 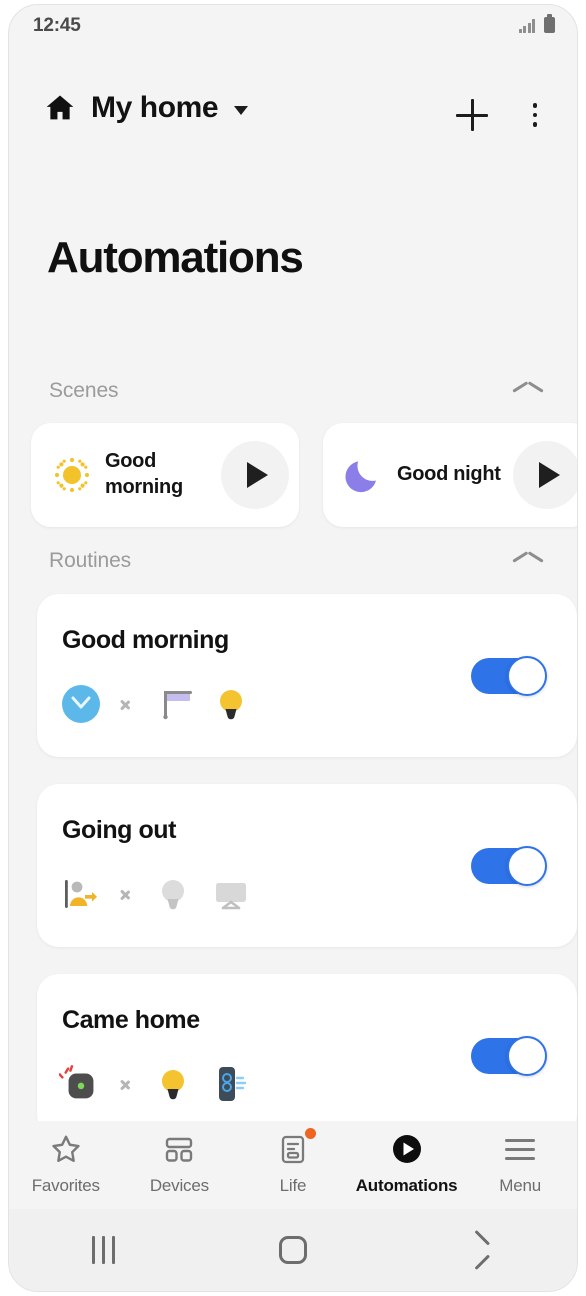 What do you see at coordinates (293, 29) in the screenshot?
I see `status-bar: 12:45` at bounding box center [293, 29].